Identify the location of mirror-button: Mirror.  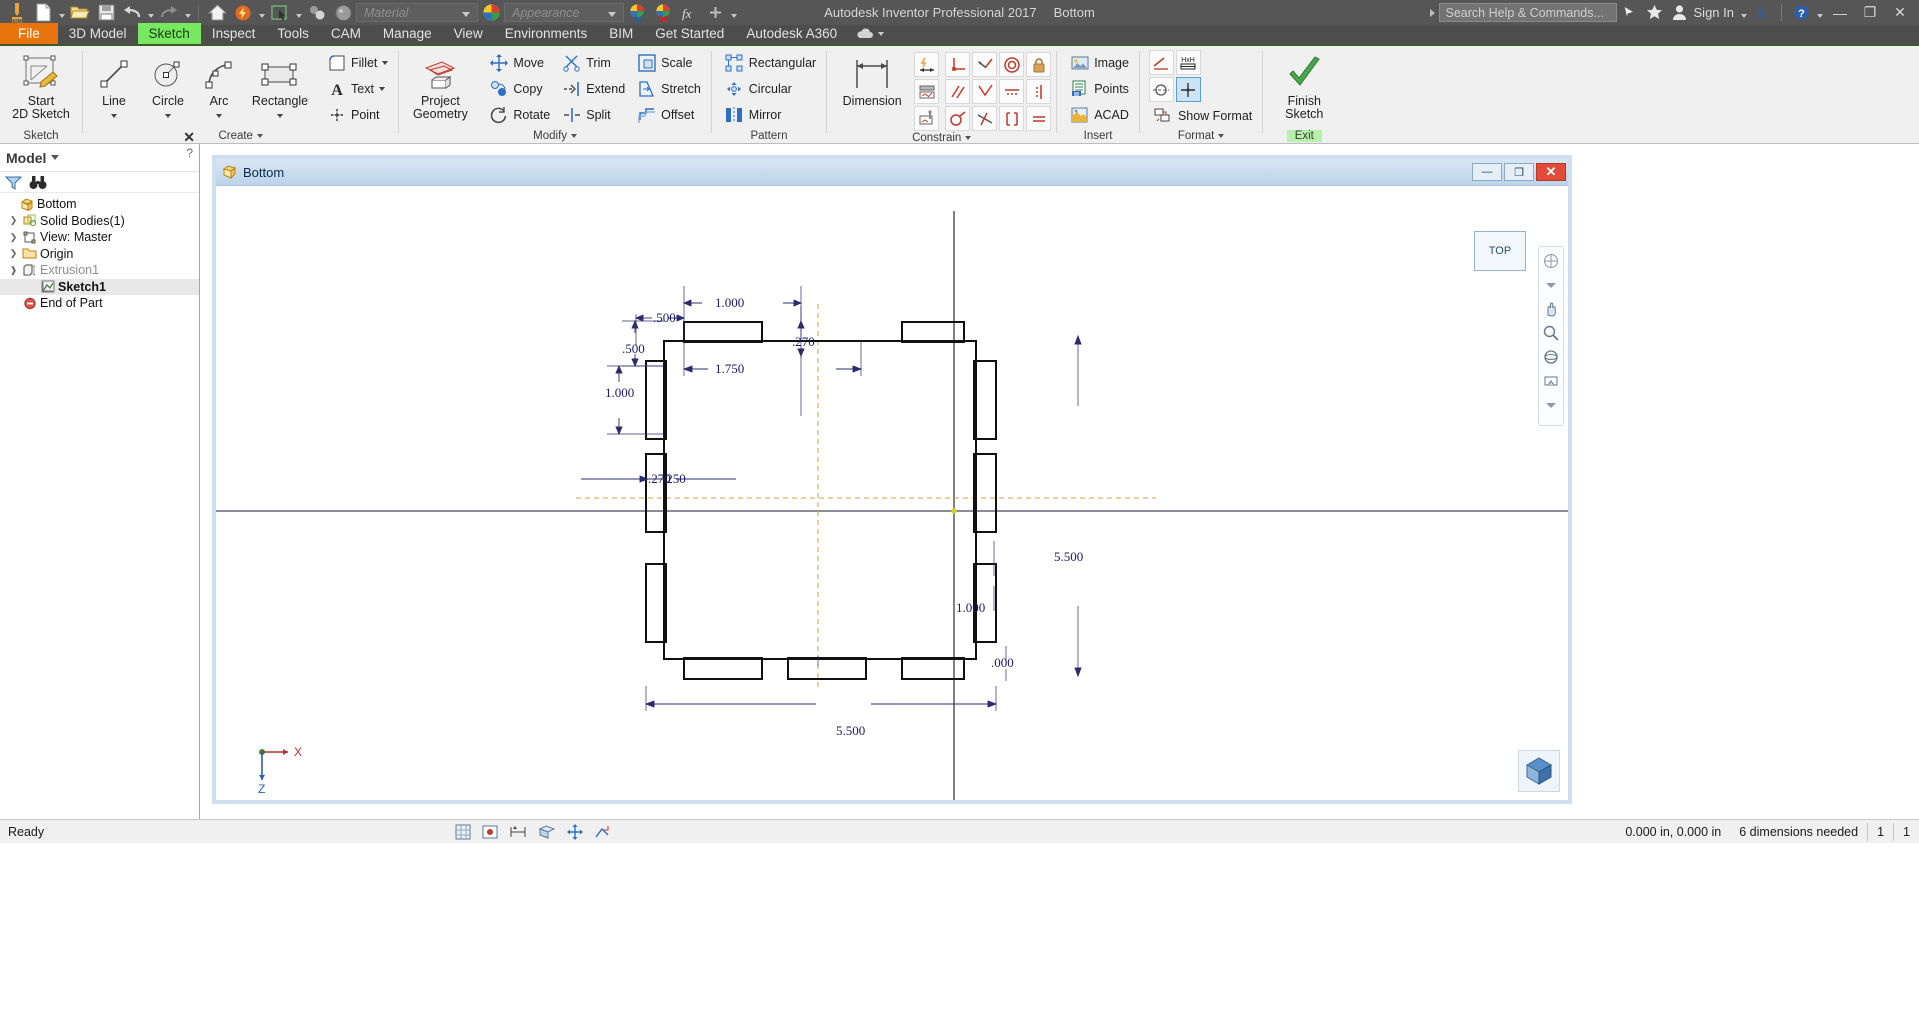
(770, 115).